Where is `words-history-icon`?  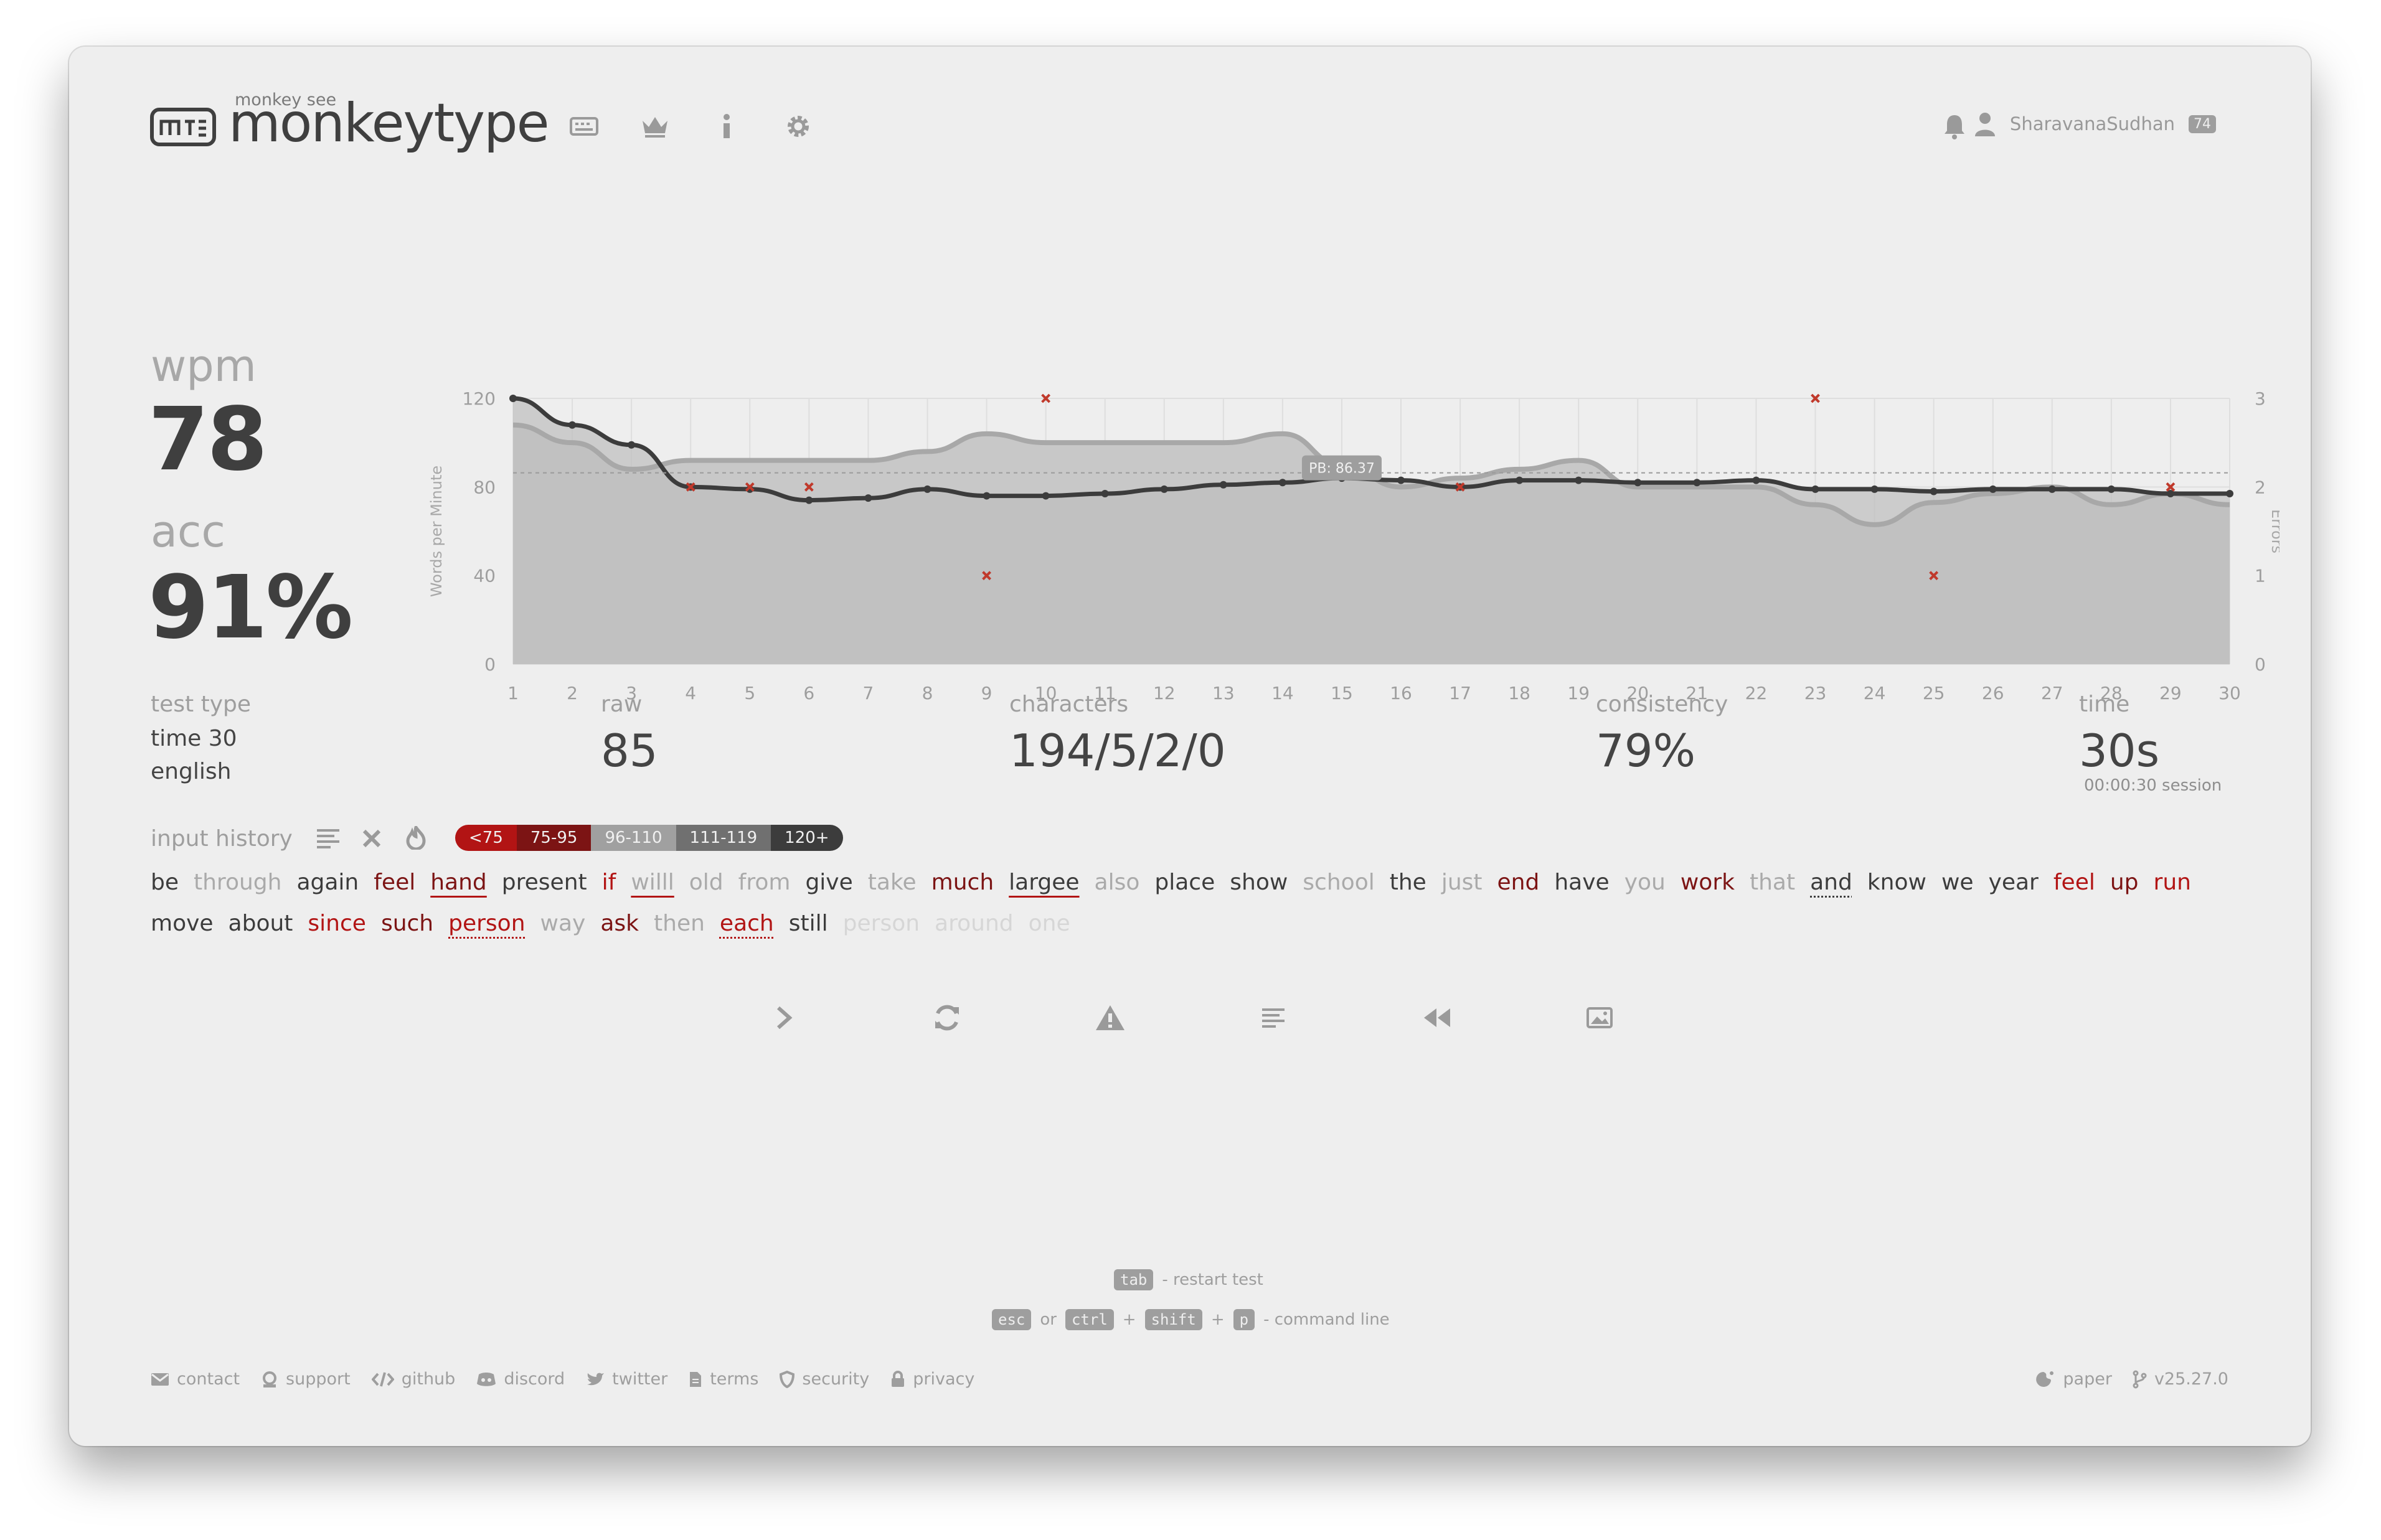 words-history-icon is located at coordinates (1273, 1018).